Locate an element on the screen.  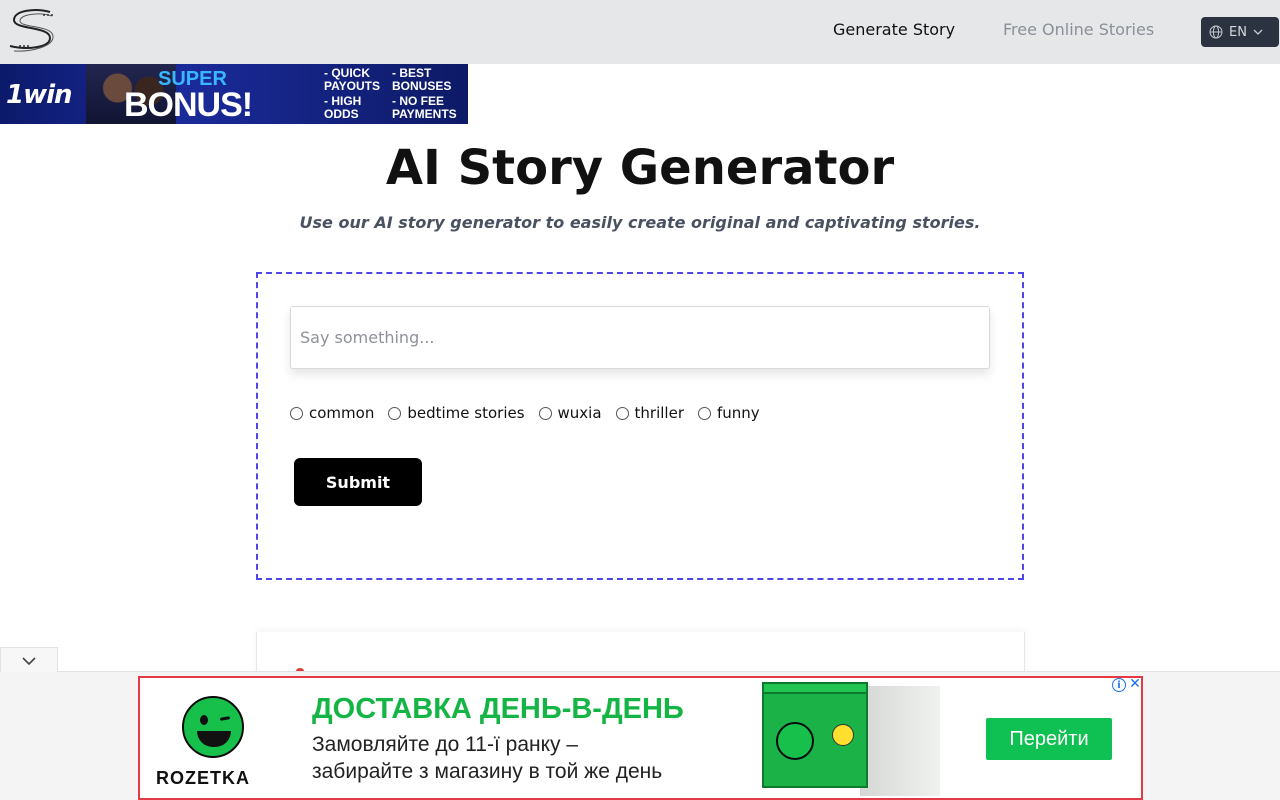
radio-option-thriller: thriller is located at coordinates (649, 413).